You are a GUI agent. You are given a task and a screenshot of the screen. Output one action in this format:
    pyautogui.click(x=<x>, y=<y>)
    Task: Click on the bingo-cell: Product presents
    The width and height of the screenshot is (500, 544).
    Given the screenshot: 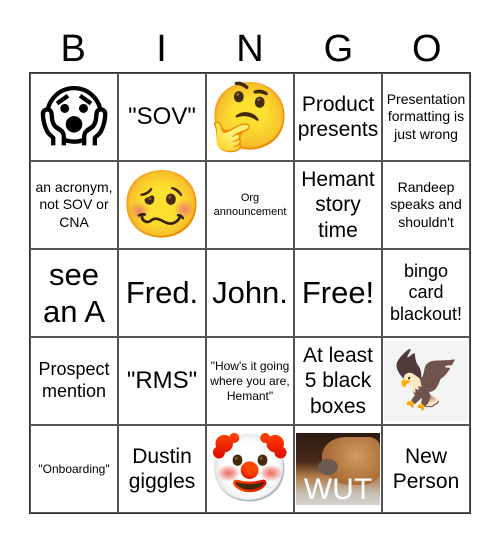 What is the action you would take?
    pyautogui.click(x=338, y=117)
    